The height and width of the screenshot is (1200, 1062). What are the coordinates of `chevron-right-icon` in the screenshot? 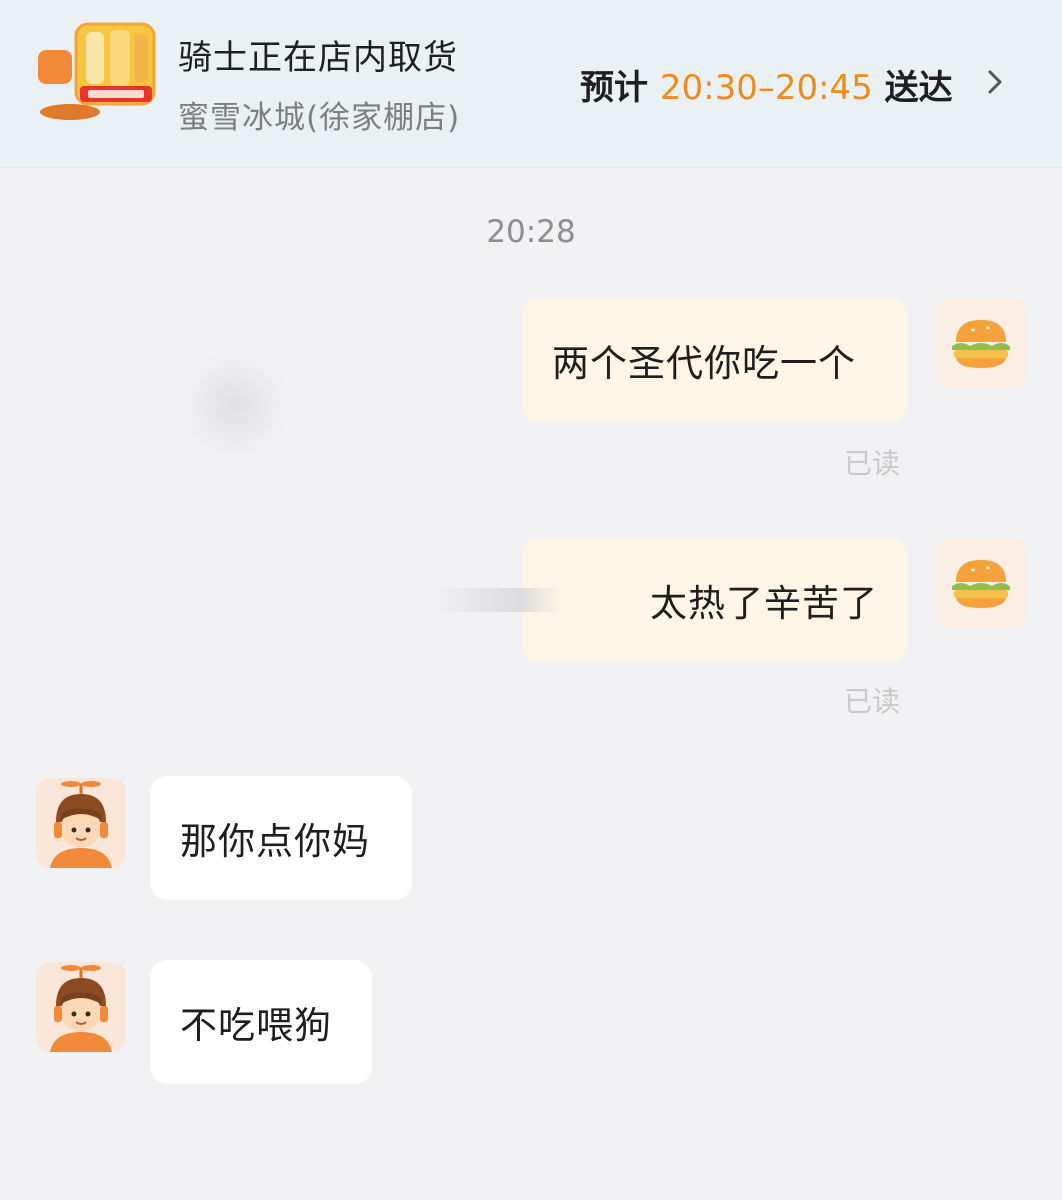 It's located at (995, 82).